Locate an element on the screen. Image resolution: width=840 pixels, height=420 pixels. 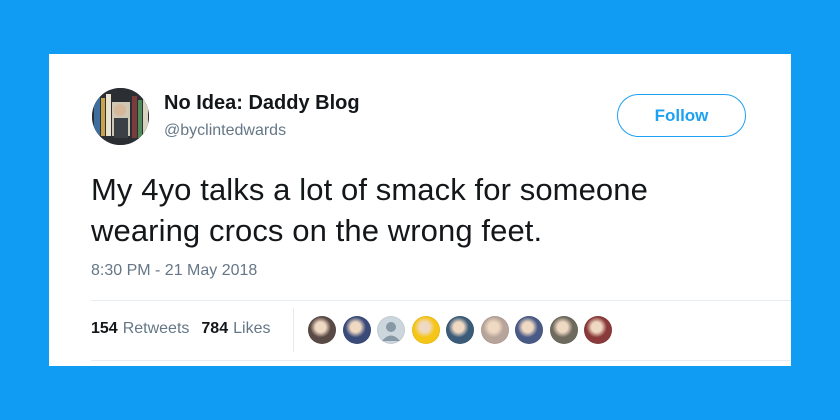
likes-count: 784 is located at coordinates (215, 328).